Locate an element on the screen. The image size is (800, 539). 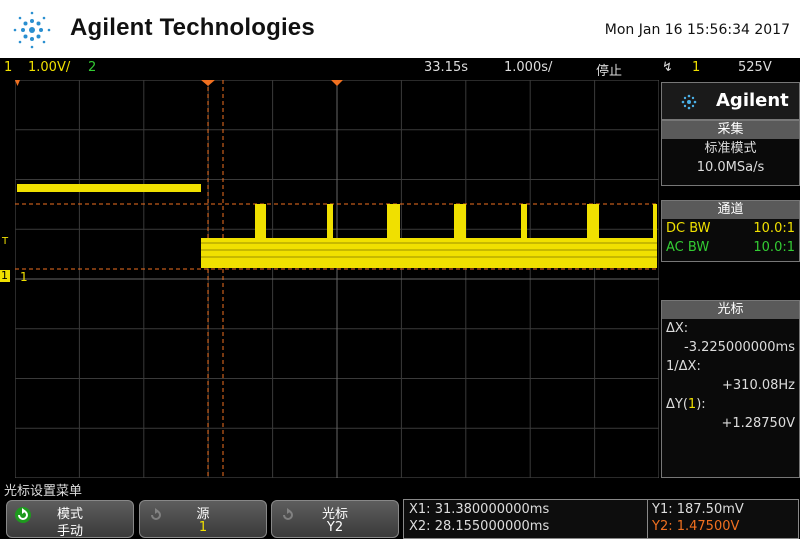
dx-label: ΔX: is located at coordinates (677, 328).